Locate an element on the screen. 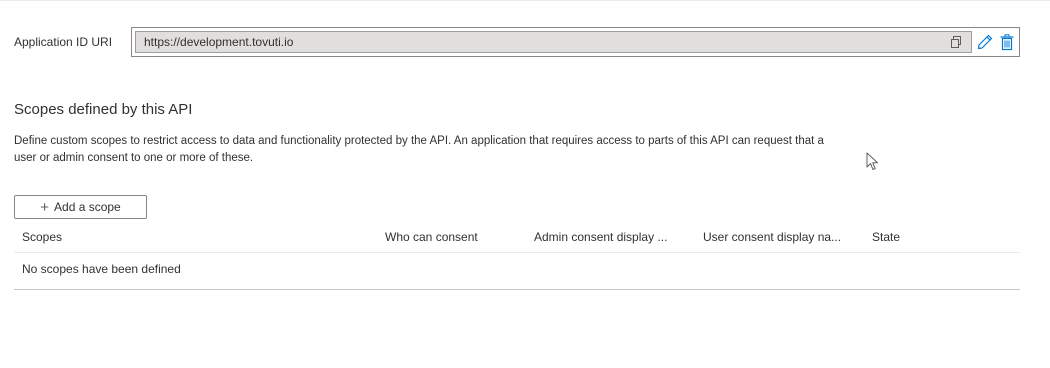  trash-delete-icon is located at coordinates (1007, 42).